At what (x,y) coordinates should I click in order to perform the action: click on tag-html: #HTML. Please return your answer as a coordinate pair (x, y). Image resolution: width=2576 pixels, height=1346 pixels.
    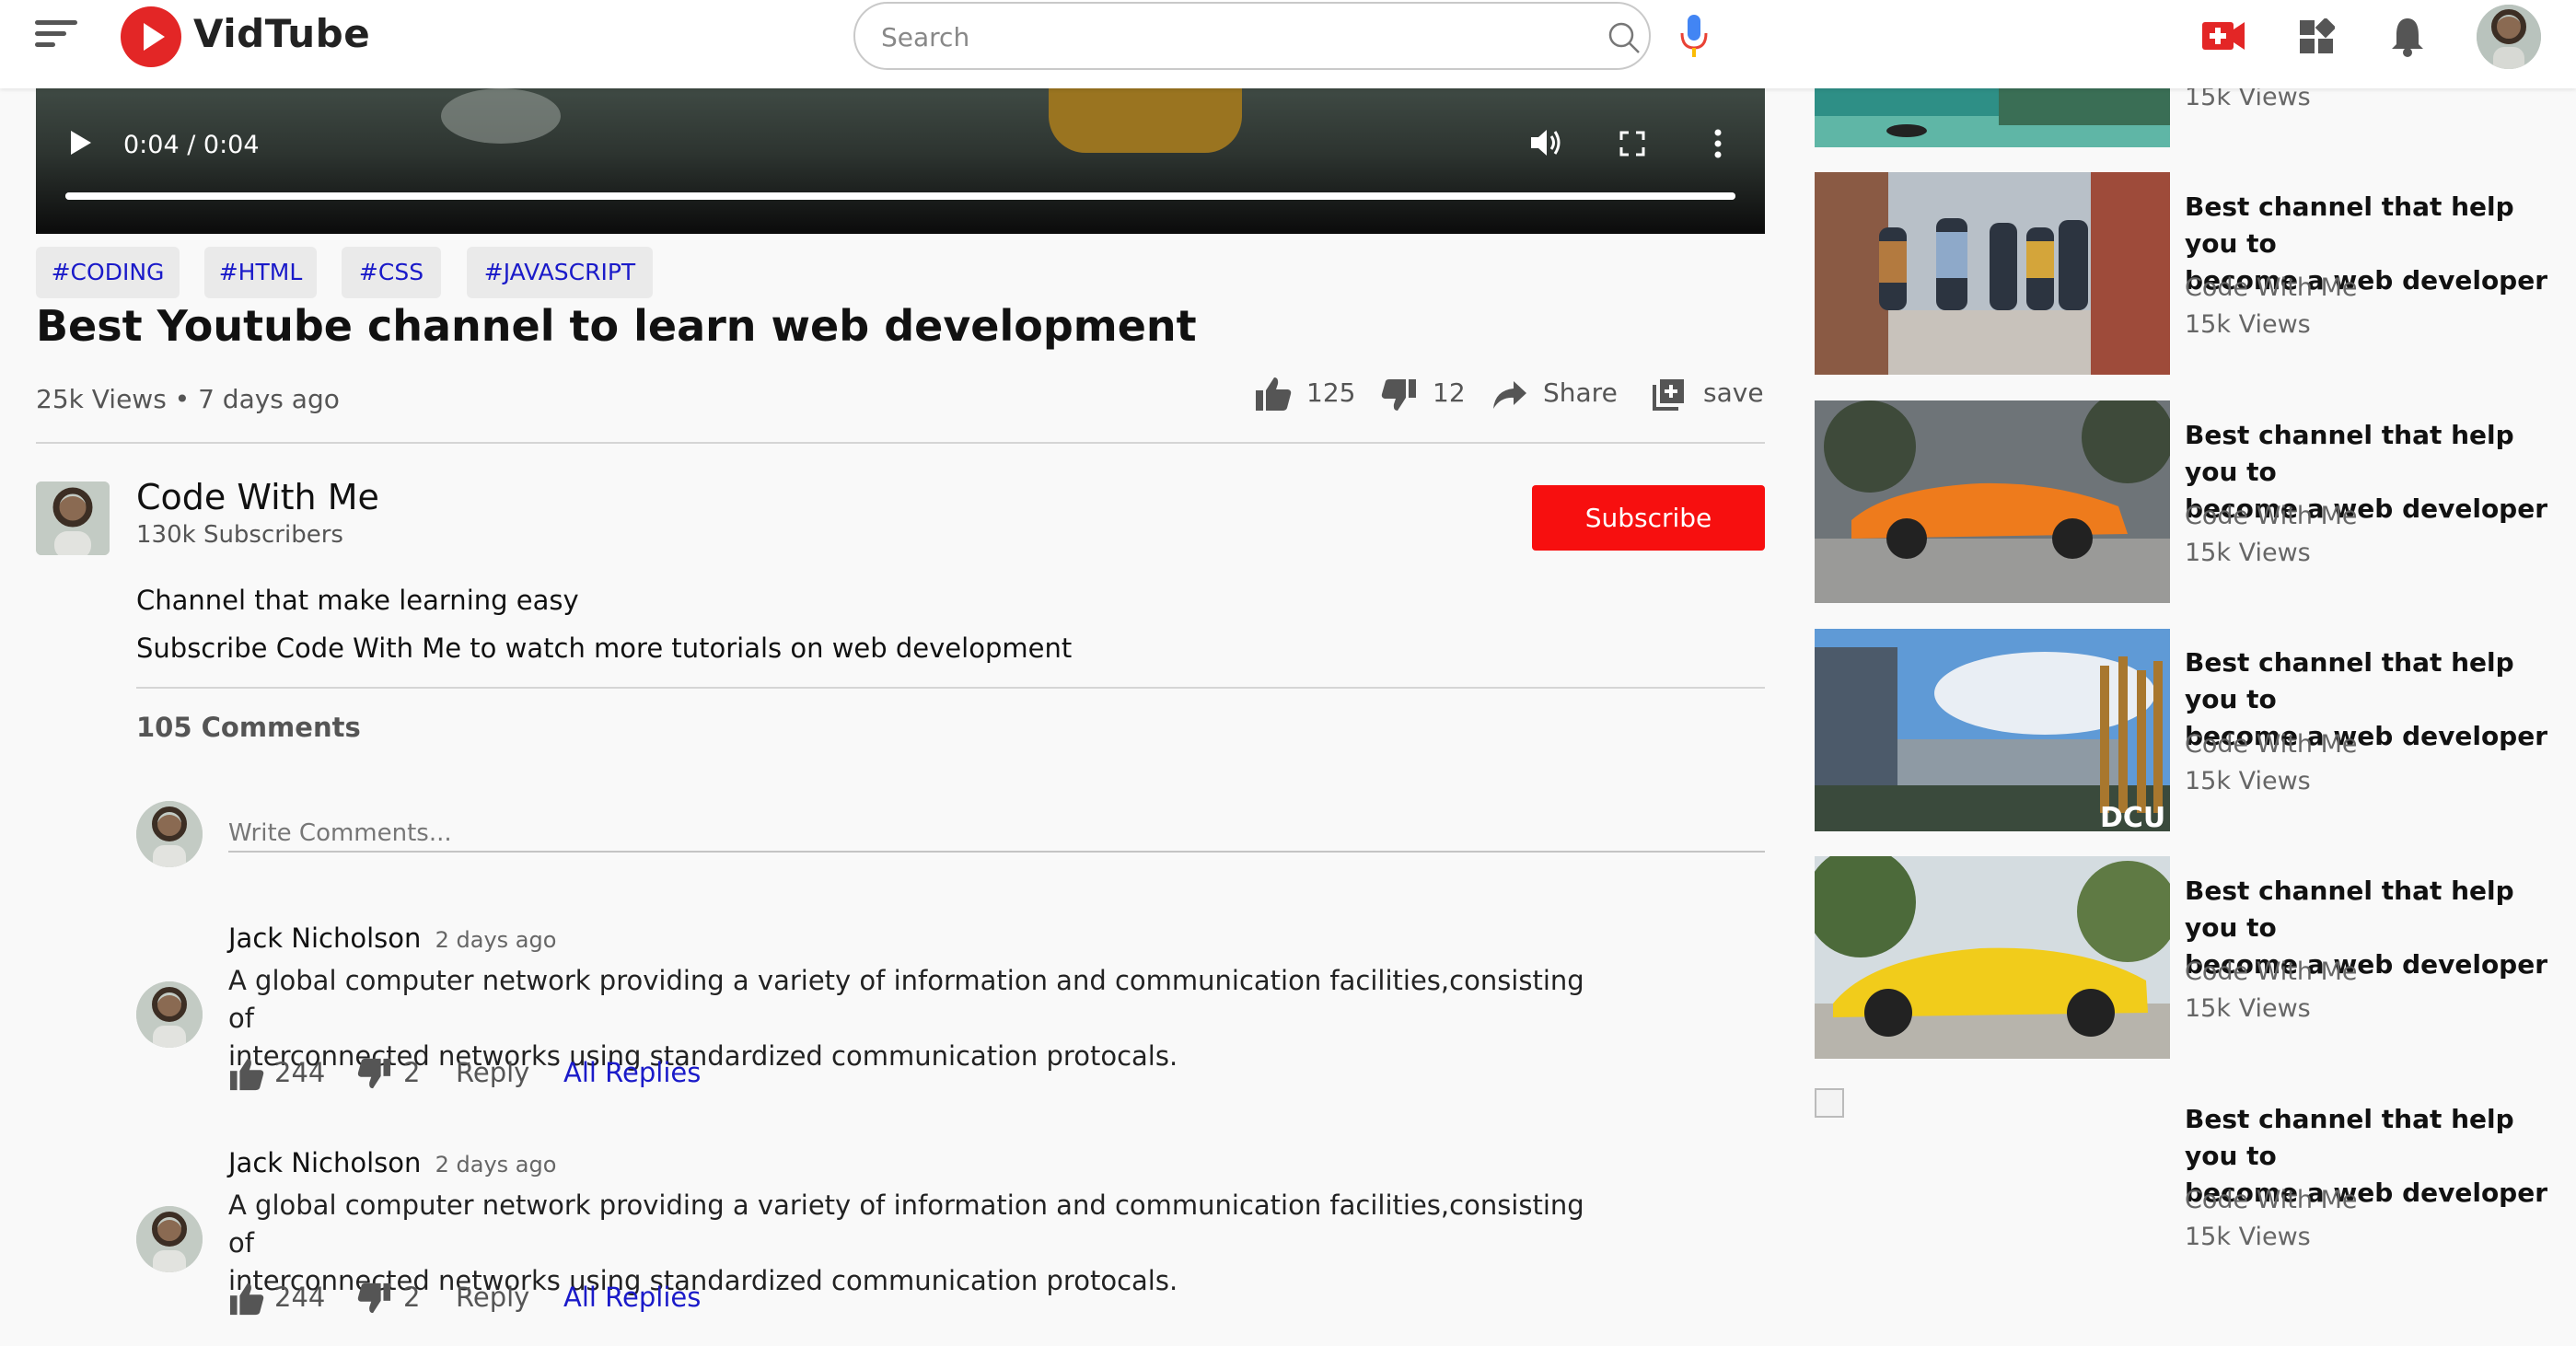
    Looking at the image, I should click on (260, 272).